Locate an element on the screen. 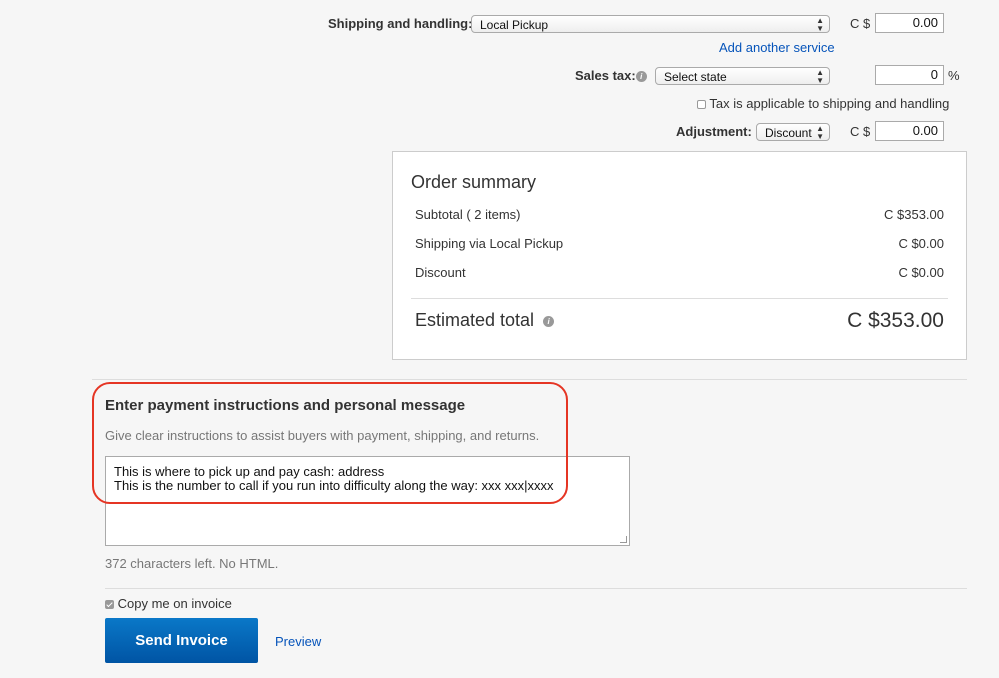 Image resolution: width=999 pixels, height=678 pixels. shipping-label: Shipping and handling: is located at coordinates (400, 23).